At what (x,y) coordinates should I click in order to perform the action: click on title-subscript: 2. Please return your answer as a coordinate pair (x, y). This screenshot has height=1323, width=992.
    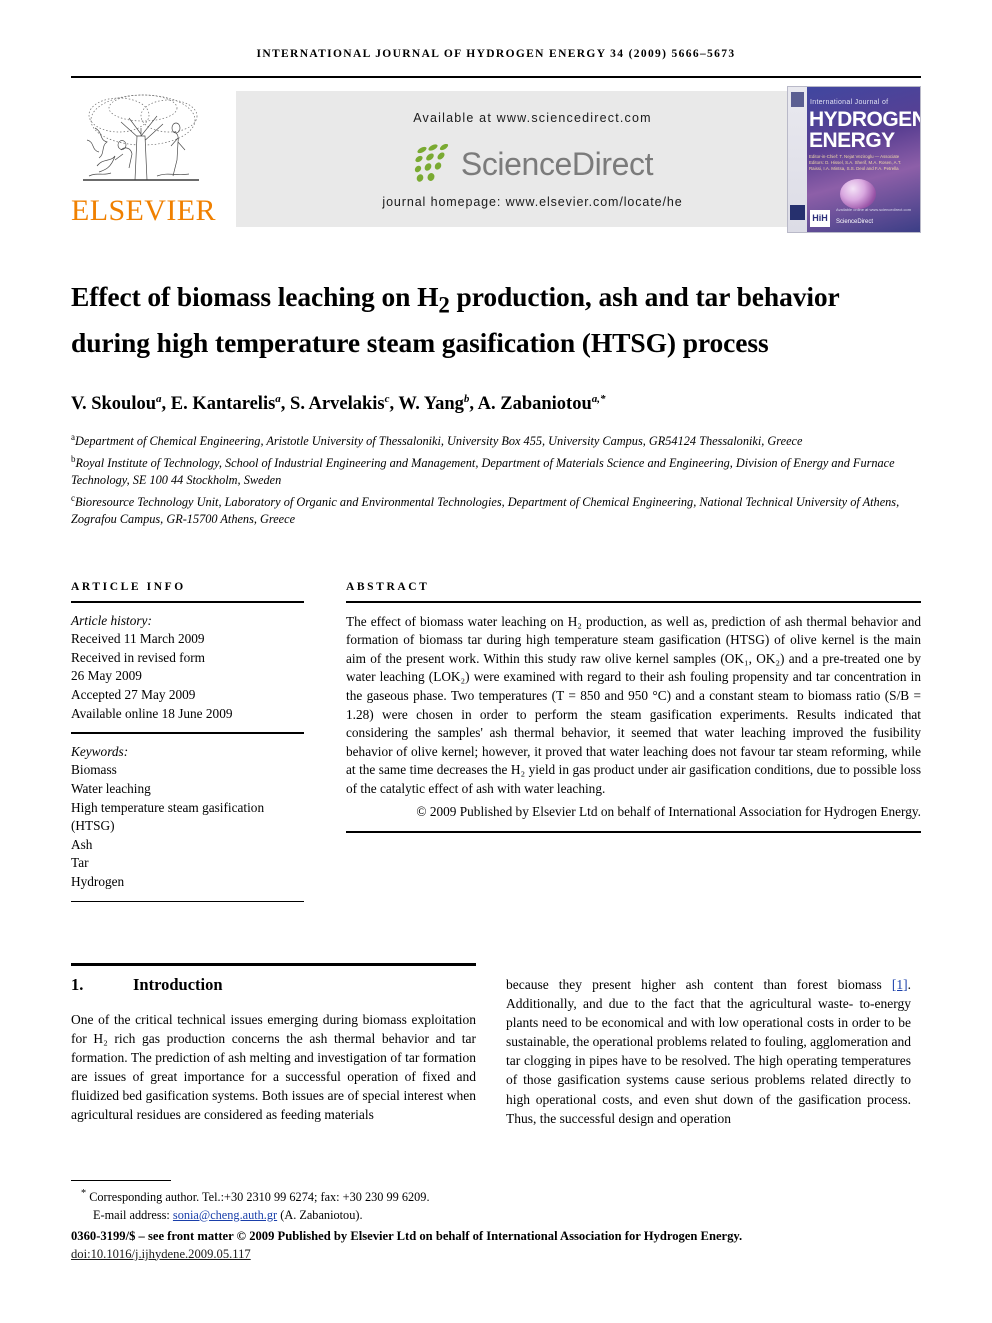
    Looking at the image, I should click on (444, 305).